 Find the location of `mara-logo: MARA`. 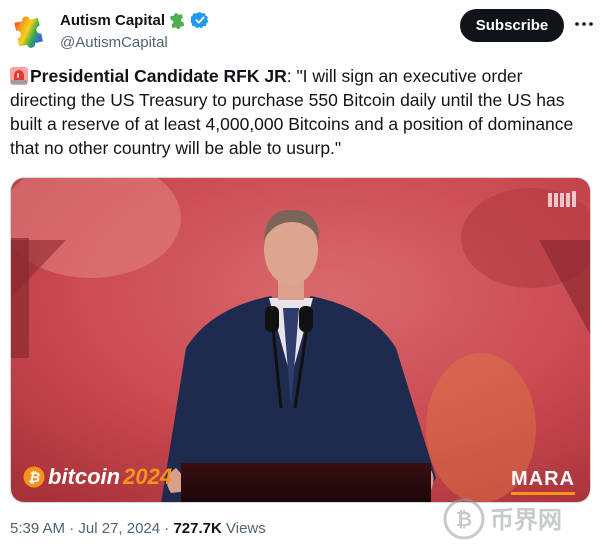

mara-logo: MARA is located at coordinates (543, 481).